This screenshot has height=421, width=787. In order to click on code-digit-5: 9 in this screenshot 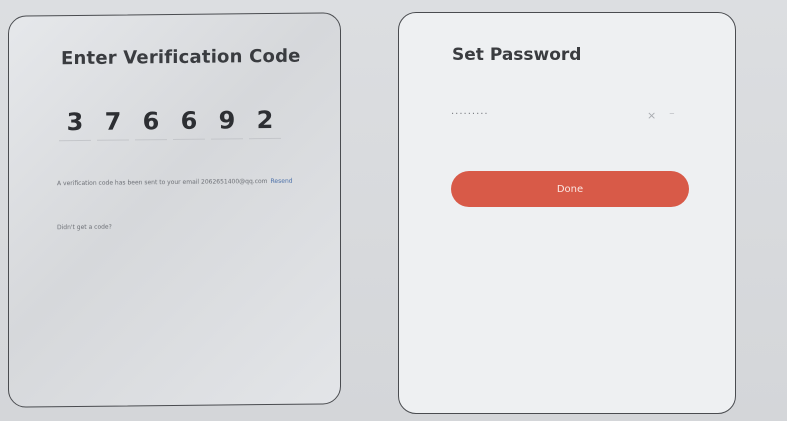, I will do `click(227, 121)`.